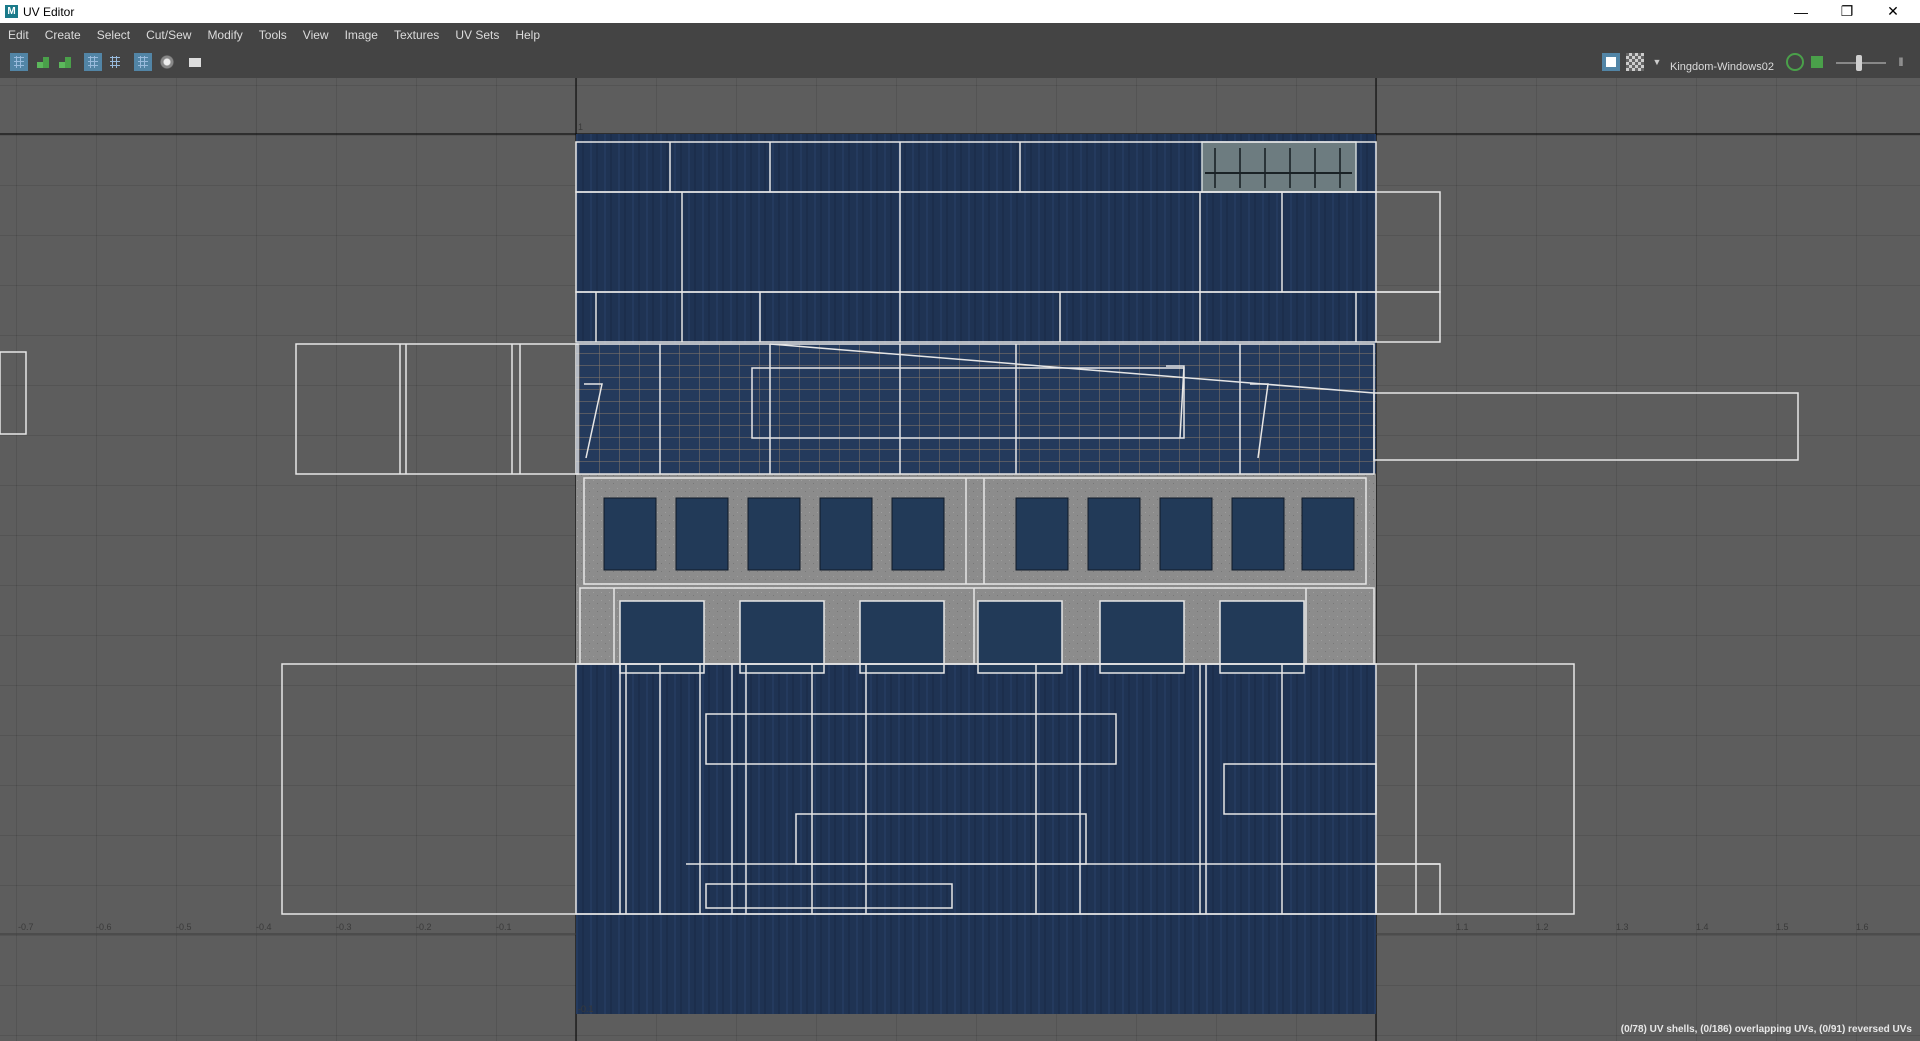  Describe the element at coordinates (586, 1009) in the screenshot. I see `tick-label-bottom: -0.1` at that location.